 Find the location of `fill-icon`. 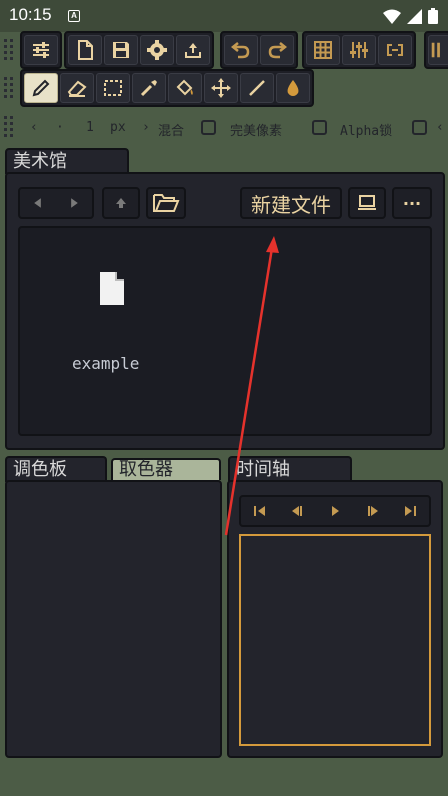

fill-icon is located at coordinates (184, 87).